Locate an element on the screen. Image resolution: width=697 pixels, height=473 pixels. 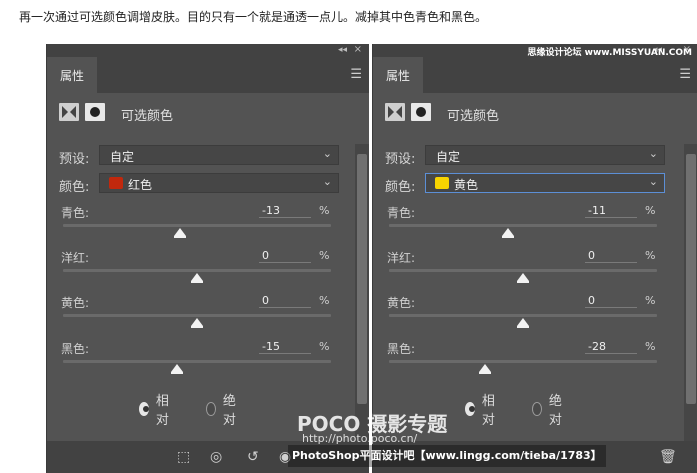
watermark-bottom: PhotoShop平面设计吧【www.lingg.com/tieba/1783】 is located at coordinates (447, 456).